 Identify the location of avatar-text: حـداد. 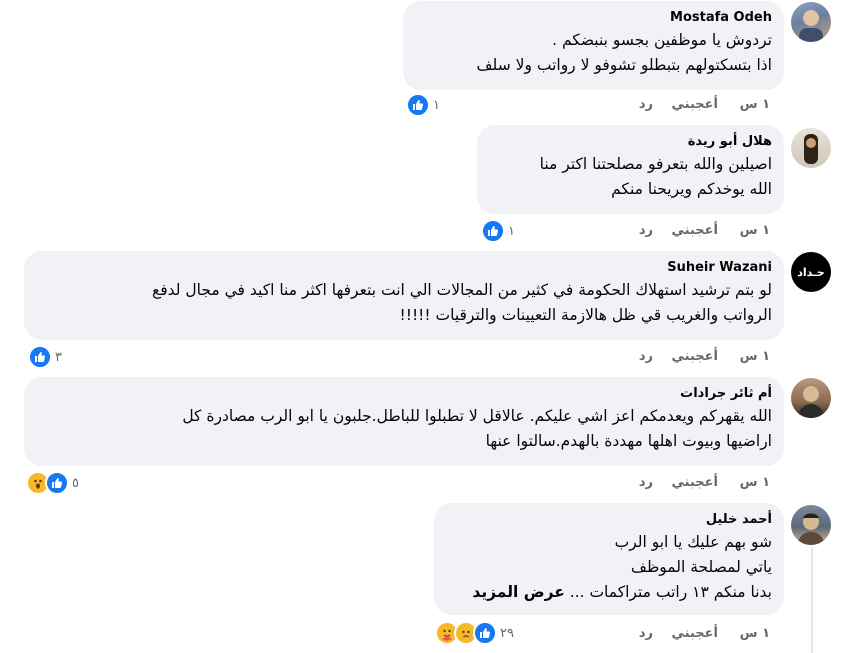
(811, 272).